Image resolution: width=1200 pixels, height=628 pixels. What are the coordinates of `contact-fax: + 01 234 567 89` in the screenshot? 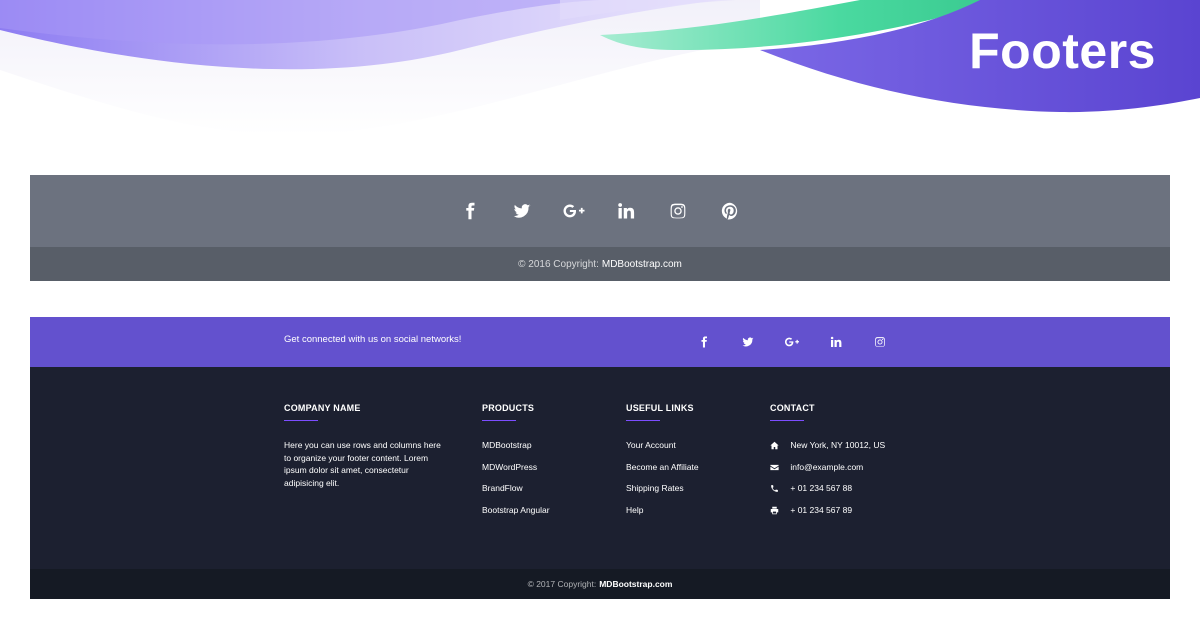 It's located at (827, 515).